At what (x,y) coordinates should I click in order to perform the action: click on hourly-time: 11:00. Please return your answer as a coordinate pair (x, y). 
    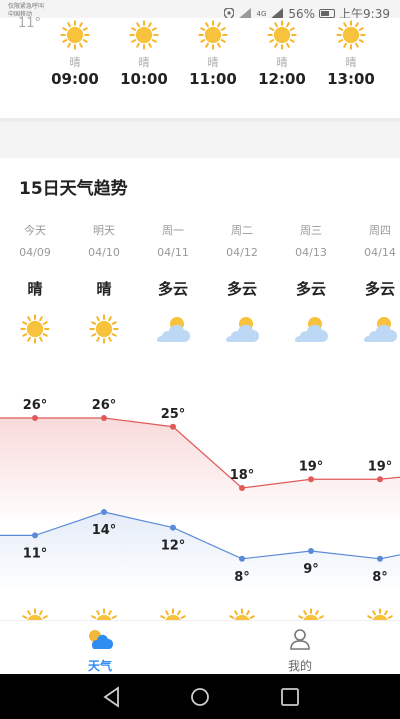
    Looking at the image, I should click on (213, 79).